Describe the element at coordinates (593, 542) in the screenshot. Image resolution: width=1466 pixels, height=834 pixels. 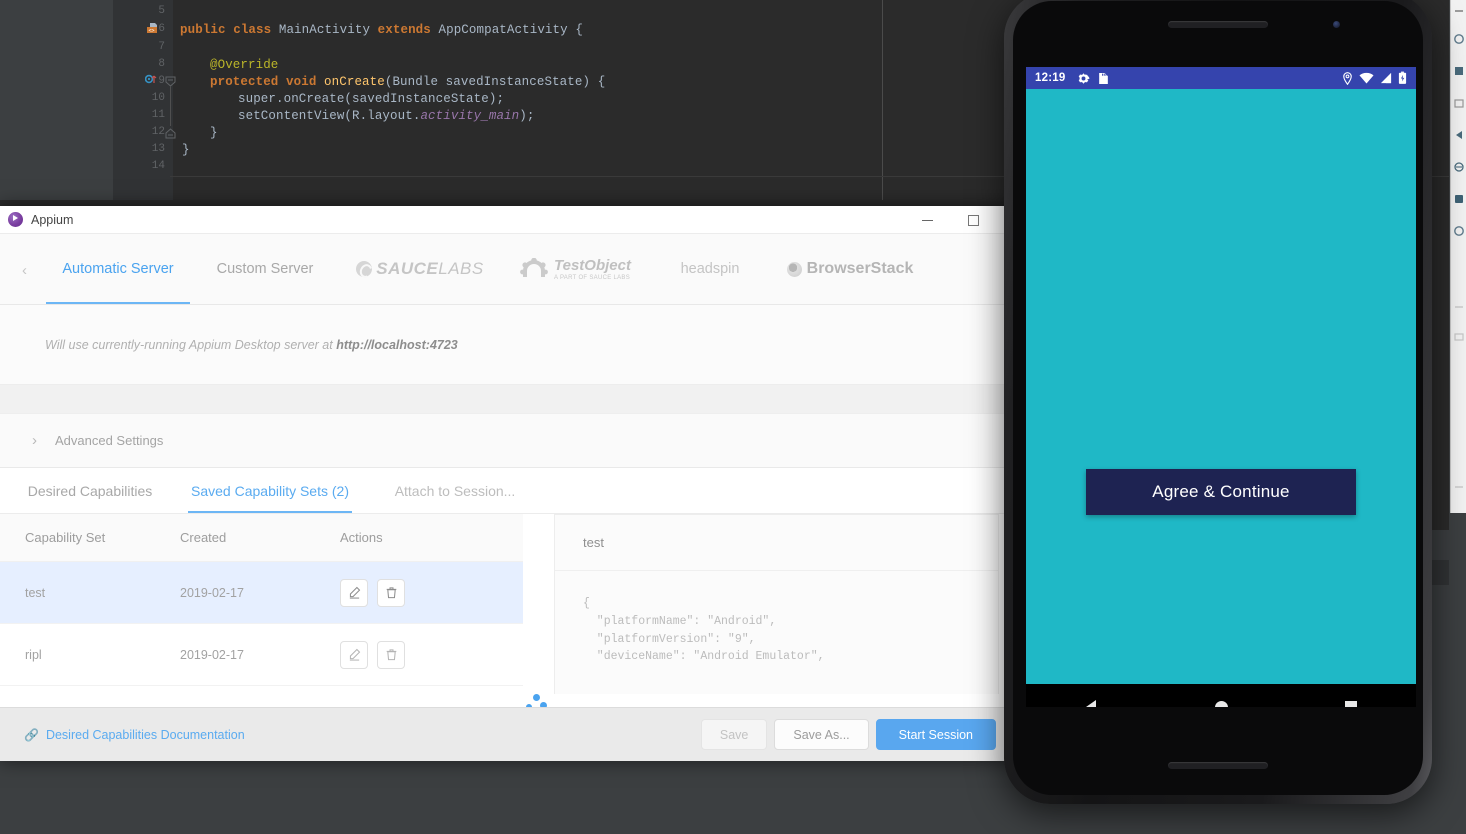
I see `json-preview-title: test` at that location.